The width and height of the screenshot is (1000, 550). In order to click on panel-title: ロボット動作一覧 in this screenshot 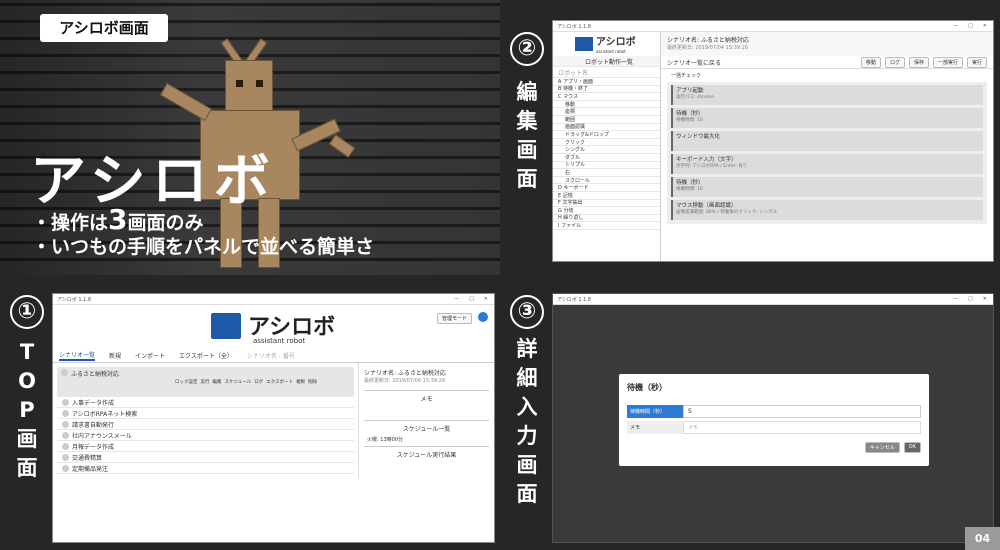, I will do `click(606, 61)`.